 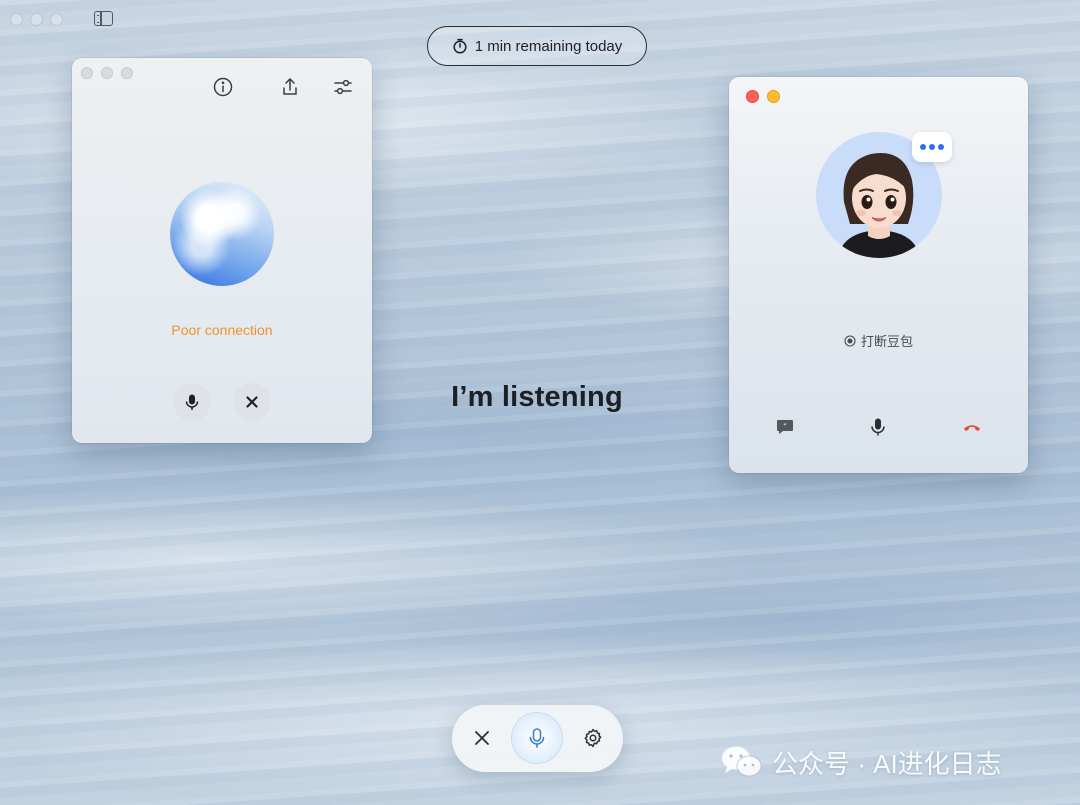 I want to click on voice-call-window-left: Poor connection, so click(x=222, y=250).